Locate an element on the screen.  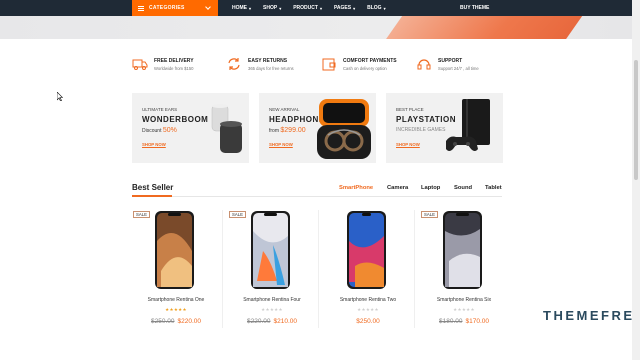
feature-title: FREE DELIVERY is located at coordinates (174, 61).